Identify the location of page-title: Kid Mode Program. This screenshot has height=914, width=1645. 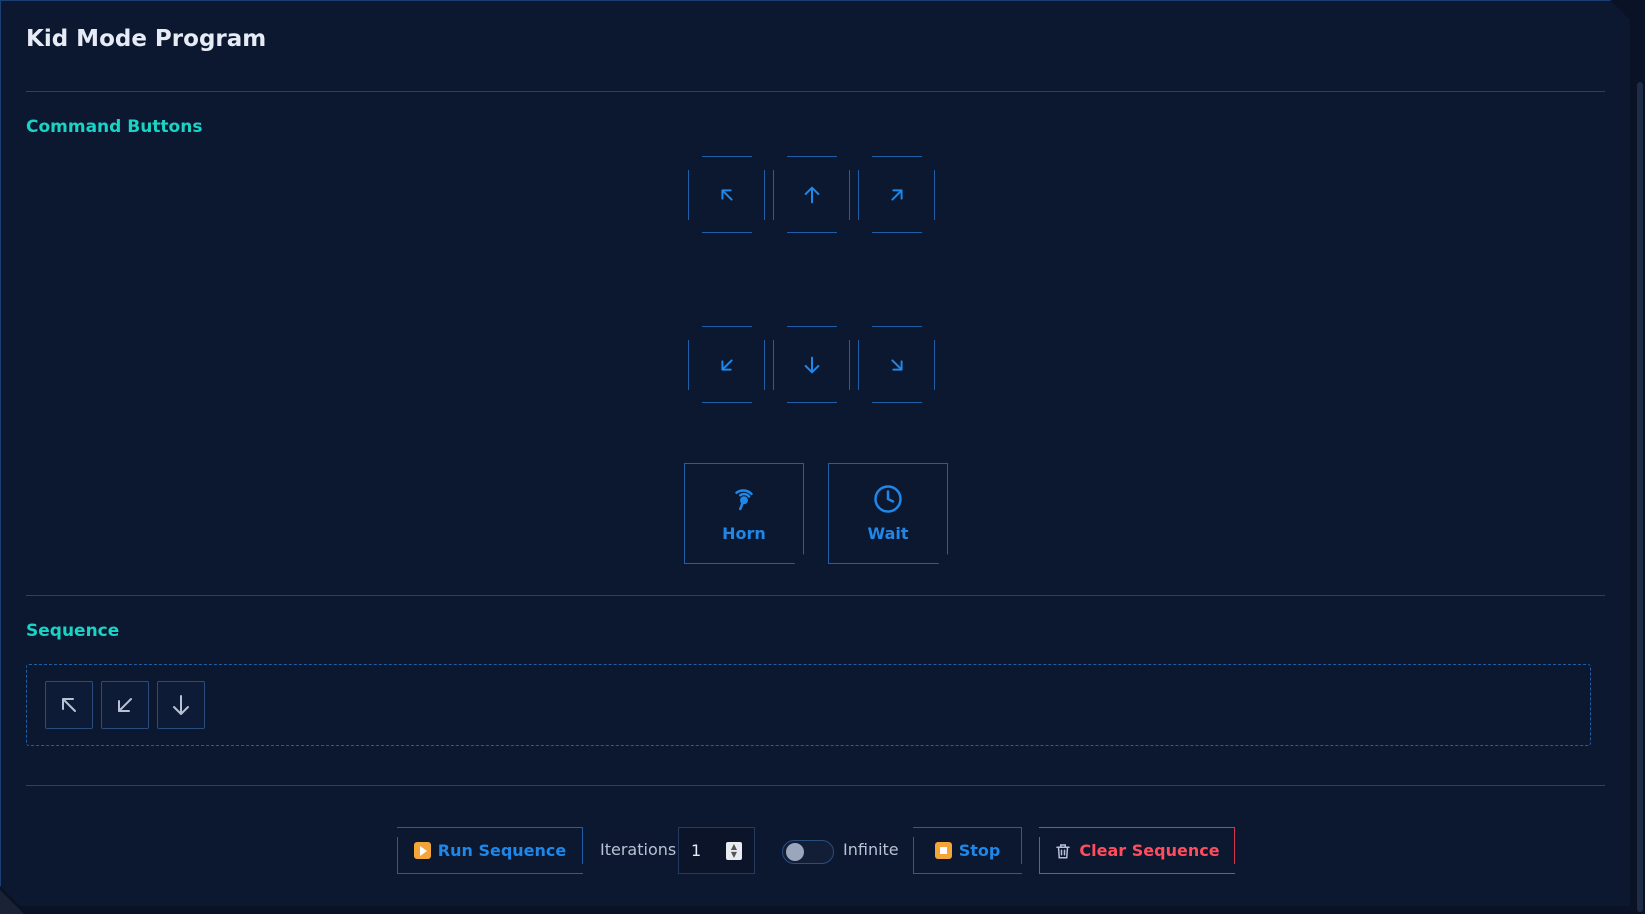
(146, 39).